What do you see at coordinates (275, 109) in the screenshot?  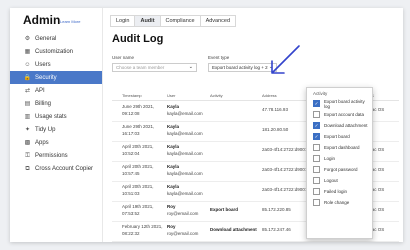 I see `ip-address: 47.78.116.93` at bounding box center [275, 109].